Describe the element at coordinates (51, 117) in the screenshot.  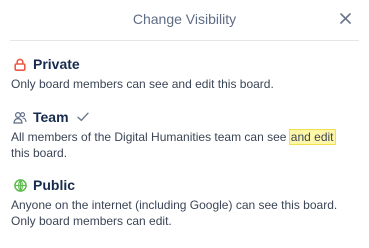
I see `option-label-team: Team` at that location.